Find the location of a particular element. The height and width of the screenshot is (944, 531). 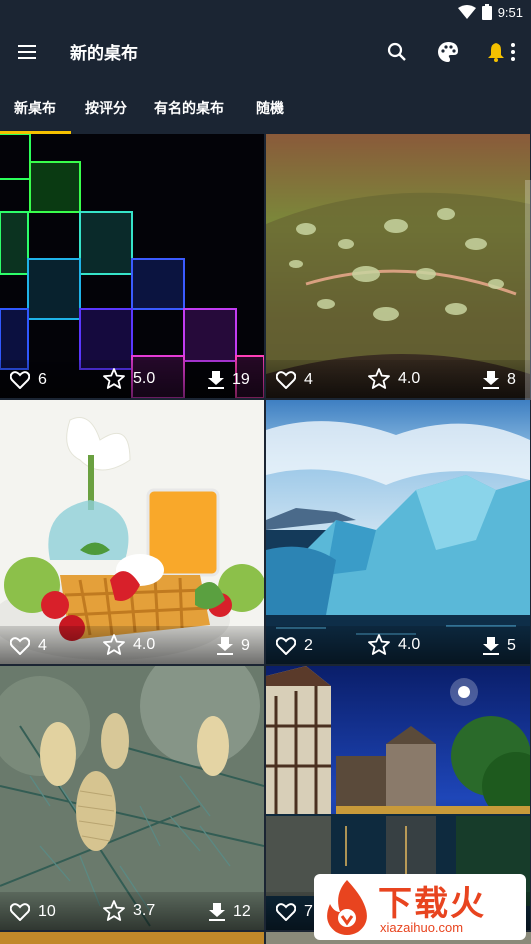

palette-icon is located at coordinates (448, 52).